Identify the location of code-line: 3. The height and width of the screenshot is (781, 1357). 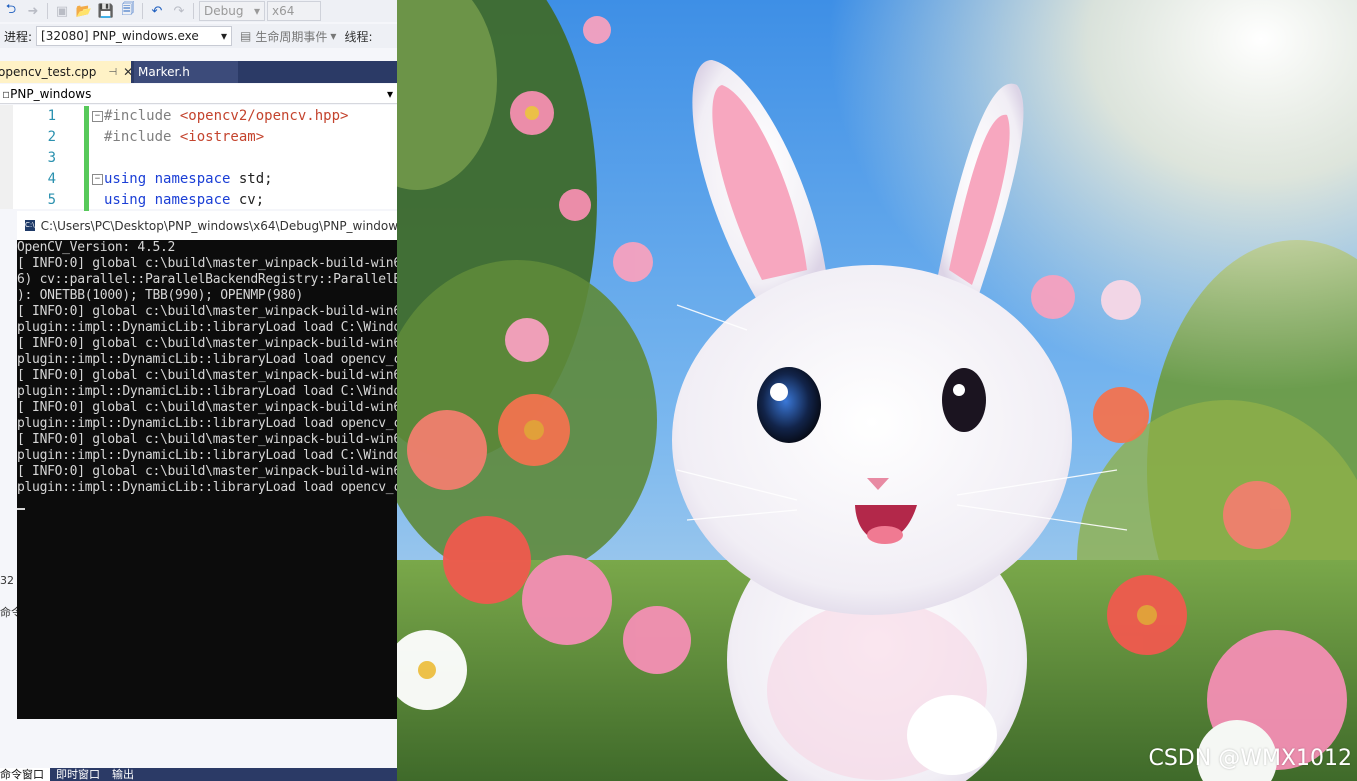
(198, 158).